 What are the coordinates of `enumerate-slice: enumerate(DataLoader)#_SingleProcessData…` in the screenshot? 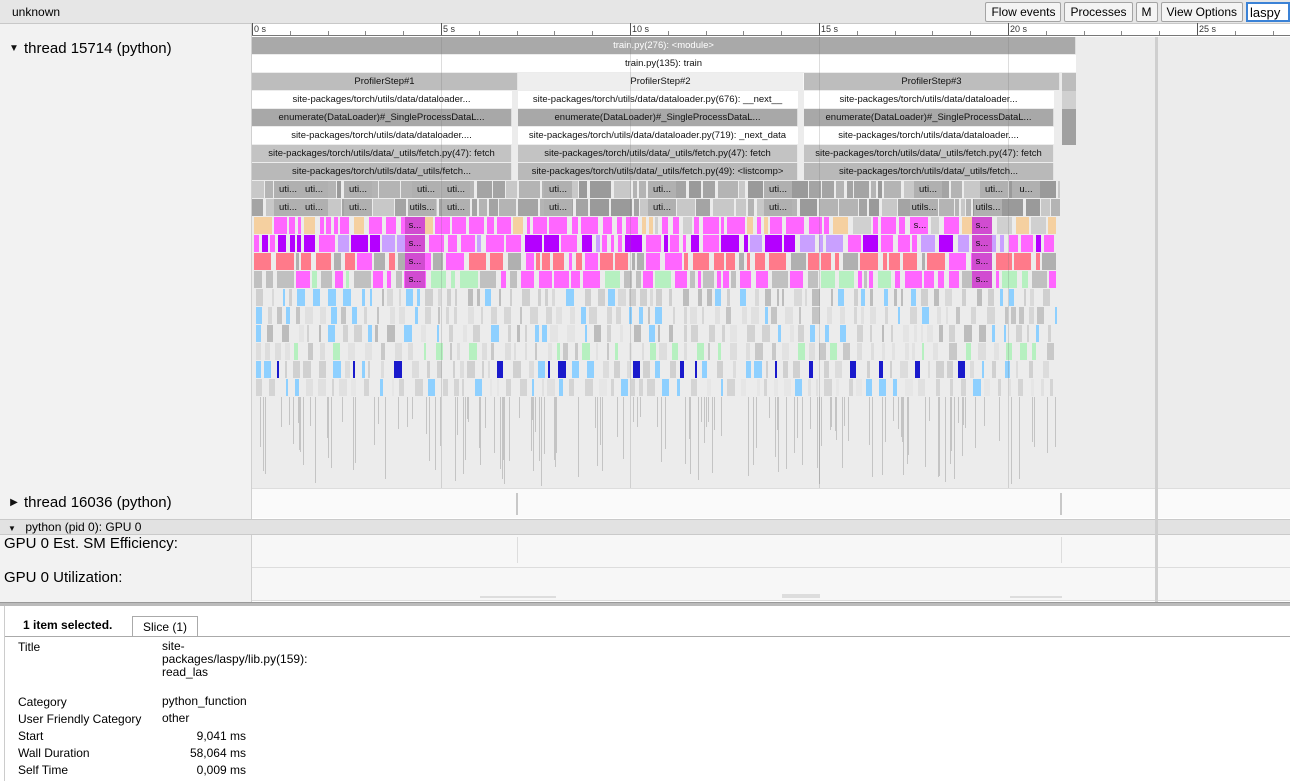 It's located at (382, 117).